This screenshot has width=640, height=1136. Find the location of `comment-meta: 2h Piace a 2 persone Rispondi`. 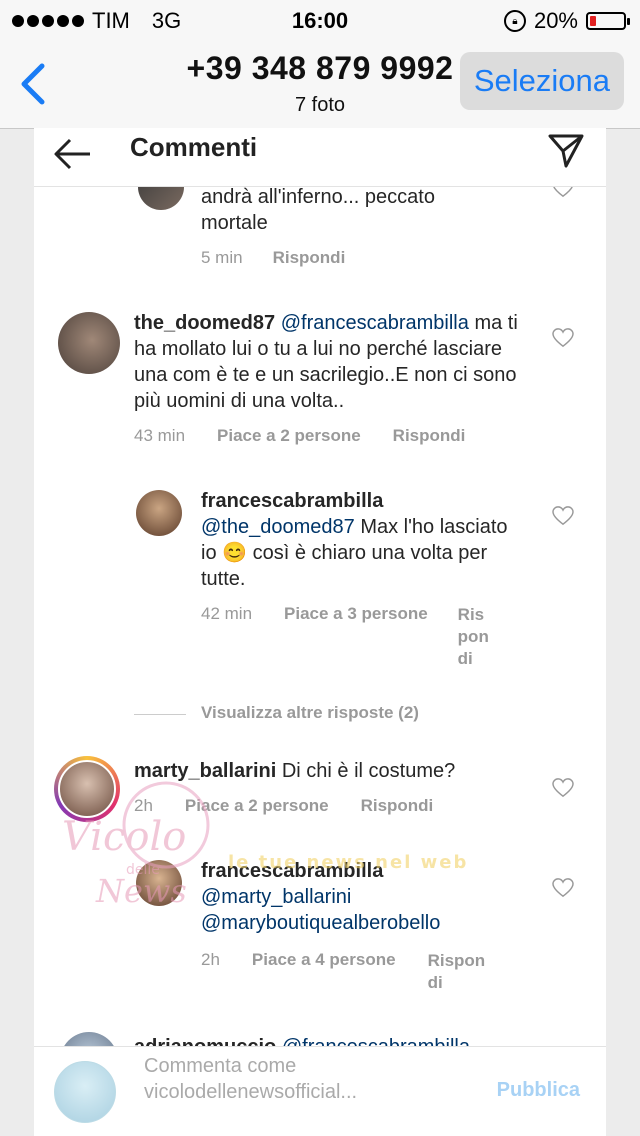

comment-meta: 2h Piace a 2 persone Rispondi is located at coordinates (283, 806).